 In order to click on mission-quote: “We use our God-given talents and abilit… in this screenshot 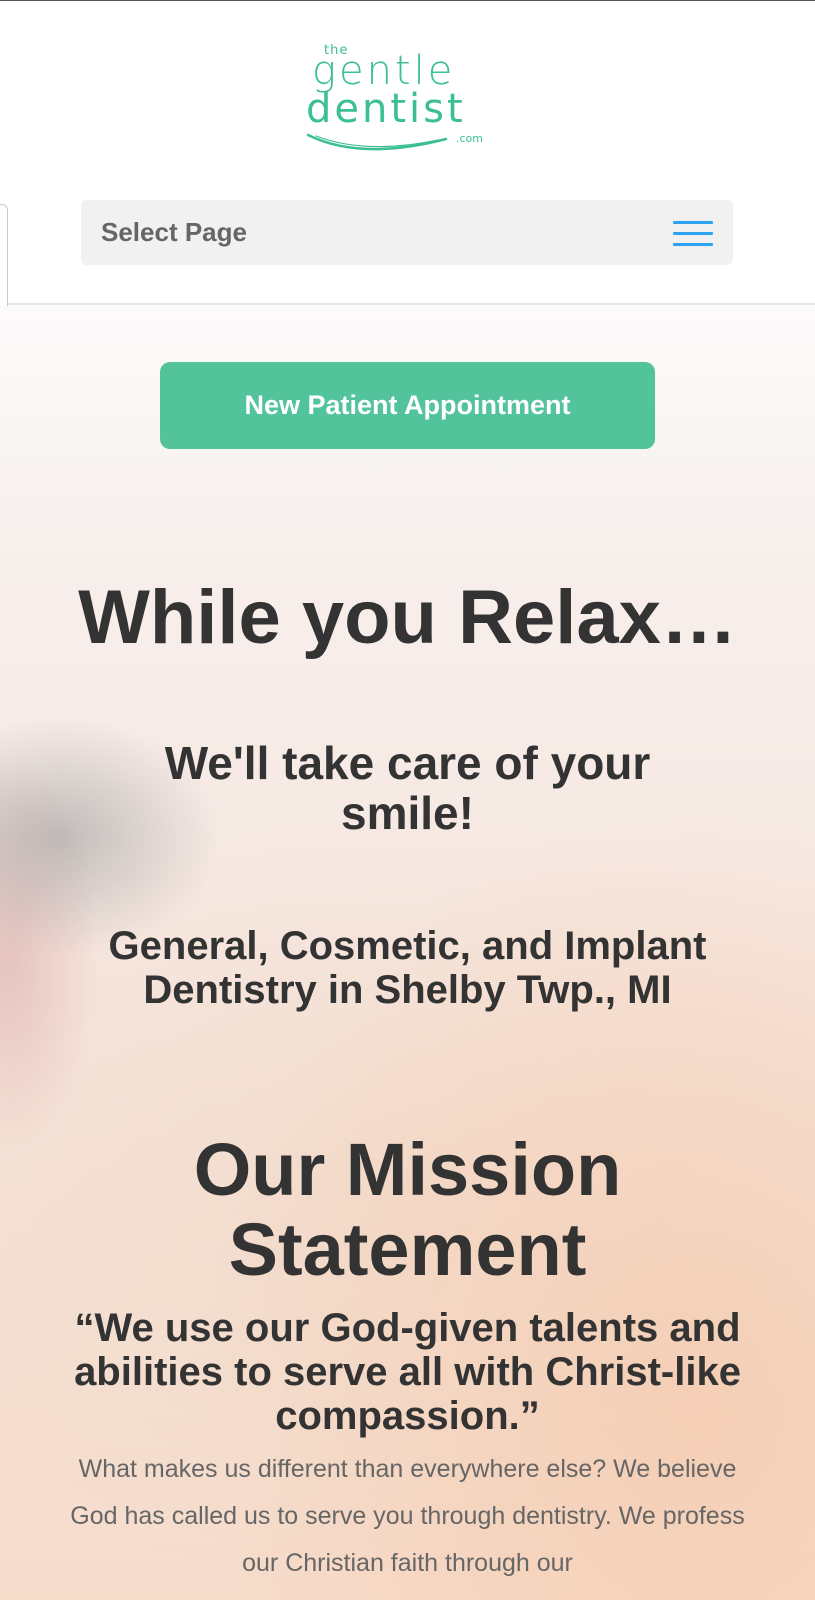, I will do `click(407, 1372)`.